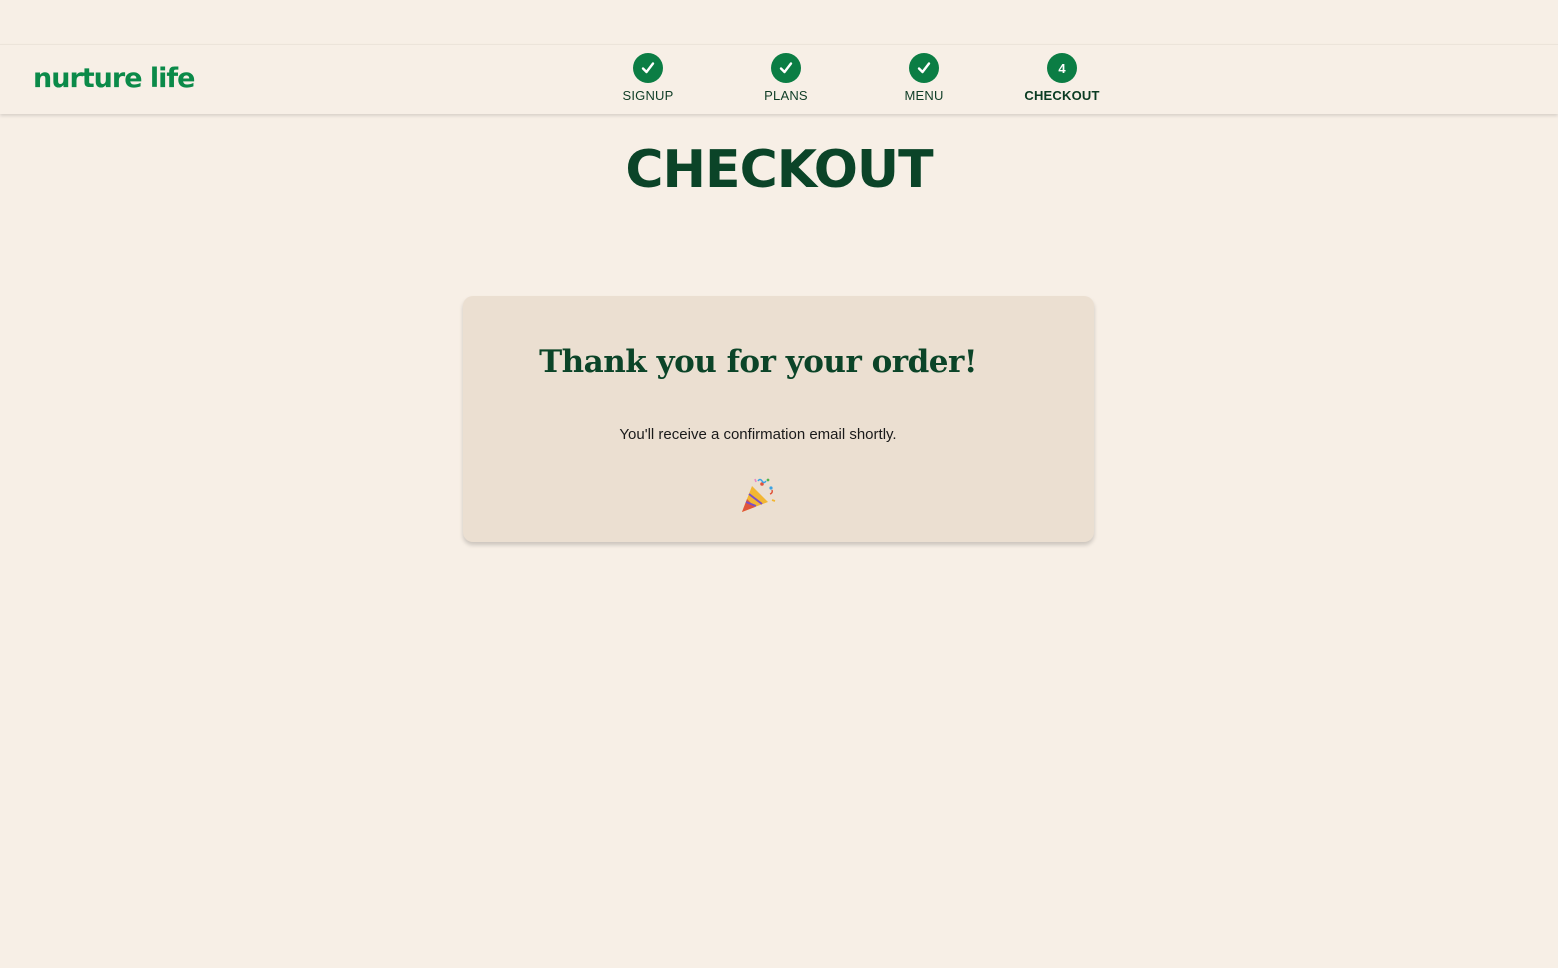 This screenshot has height=968, width=1558. What do you see at coordinates (779, 170) in the screenshot?
I see `page-title: CHECKOUT` at bounding box center [779, 170].